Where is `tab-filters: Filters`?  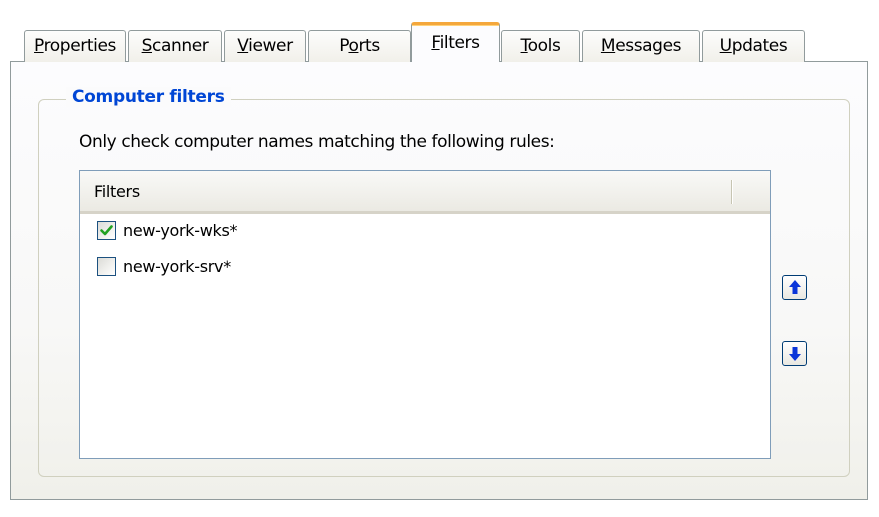 tab-filters: Filters is located at coordinates (455, 42).